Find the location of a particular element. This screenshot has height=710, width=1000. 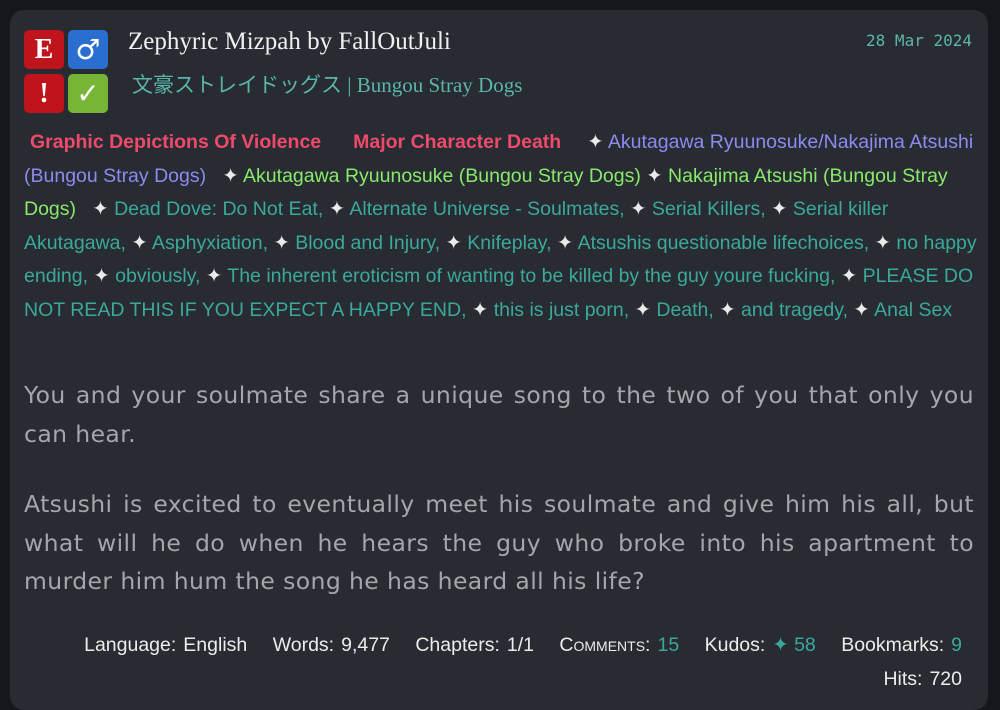

stat-label: Chapters: is located at coordinates (457, 645).